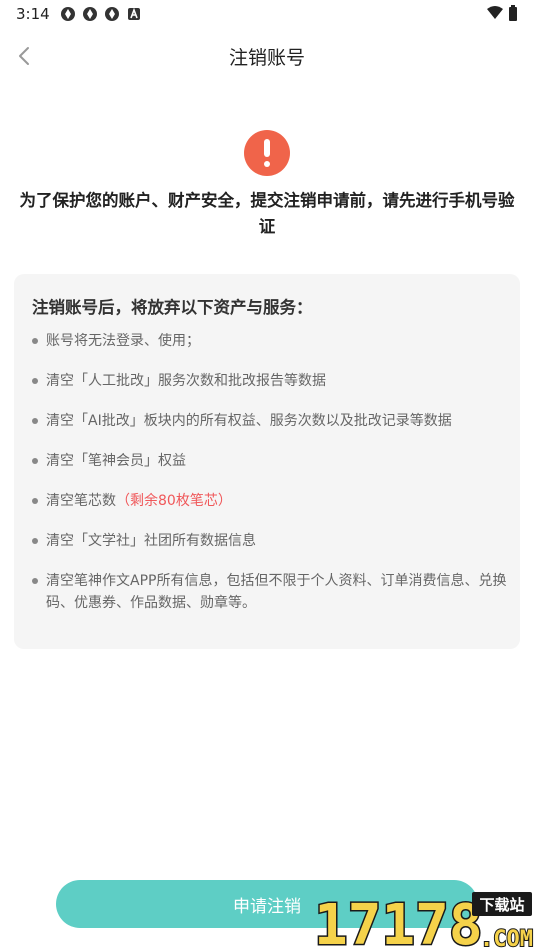  What do you see at coordinates (513, 13) in the screenshot?
I see `battery-icon` at bounding box center [513, 13].